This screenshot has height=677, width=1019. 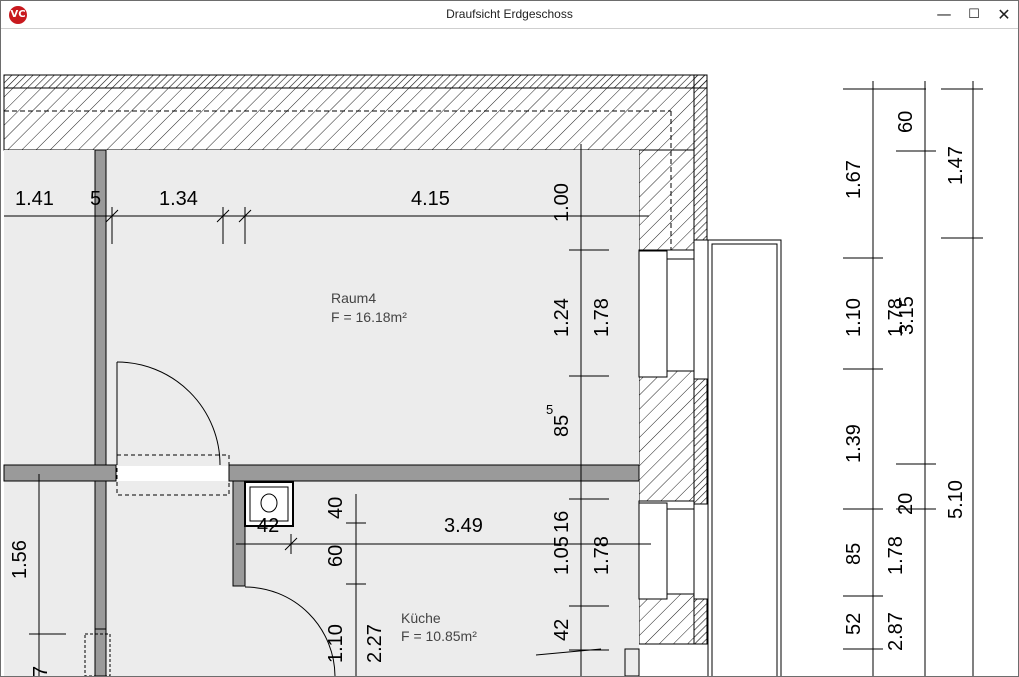 What do you see at coordinates (430, 199) in the screenshot?
I see `dimension-label: 4.15` at bounding box center [430, 199].